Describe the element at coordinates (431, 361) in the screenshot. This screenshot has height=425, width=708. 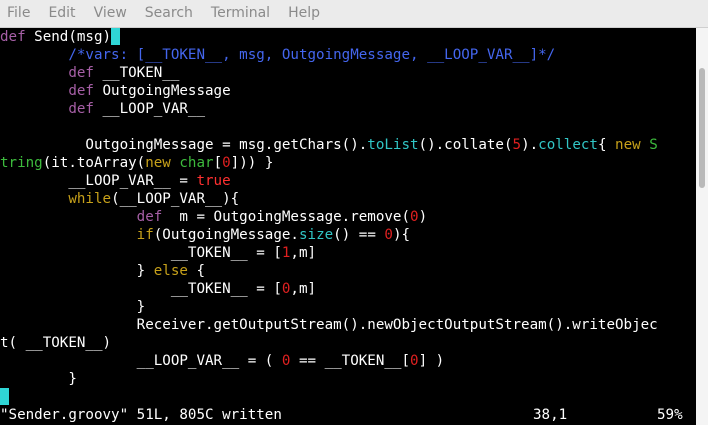
I see `code-token: ] )` at that location.